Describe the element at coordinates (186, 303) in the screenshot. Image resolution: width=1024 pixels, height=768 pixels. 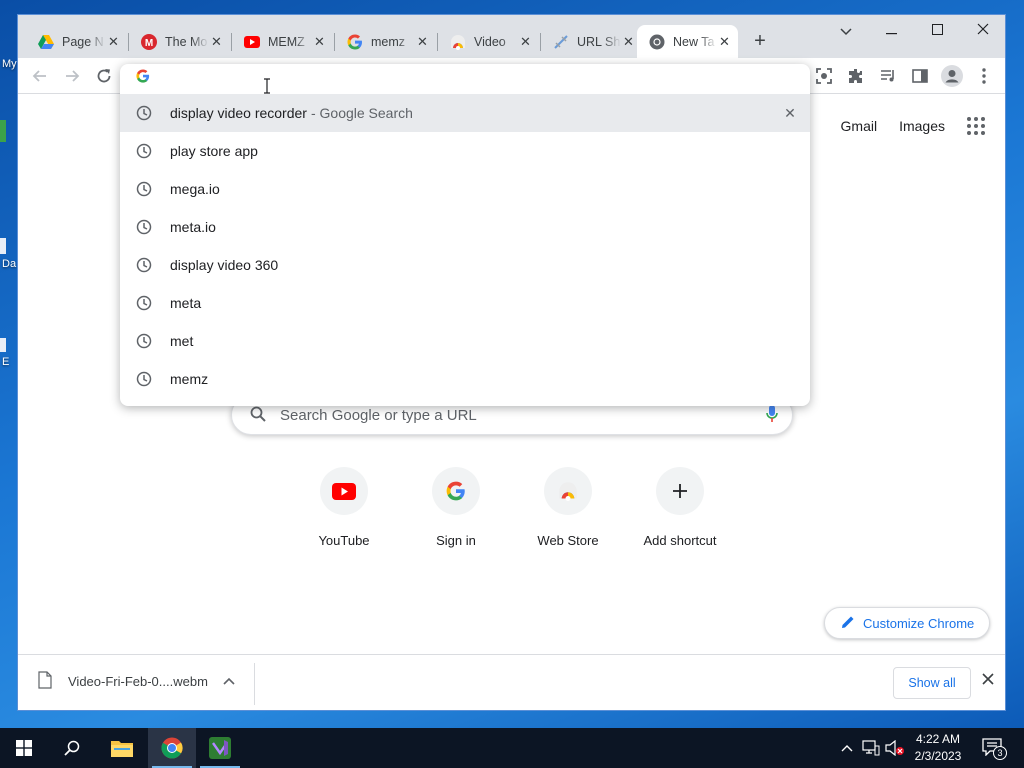
I see `suggestion-text: meta` at that location.